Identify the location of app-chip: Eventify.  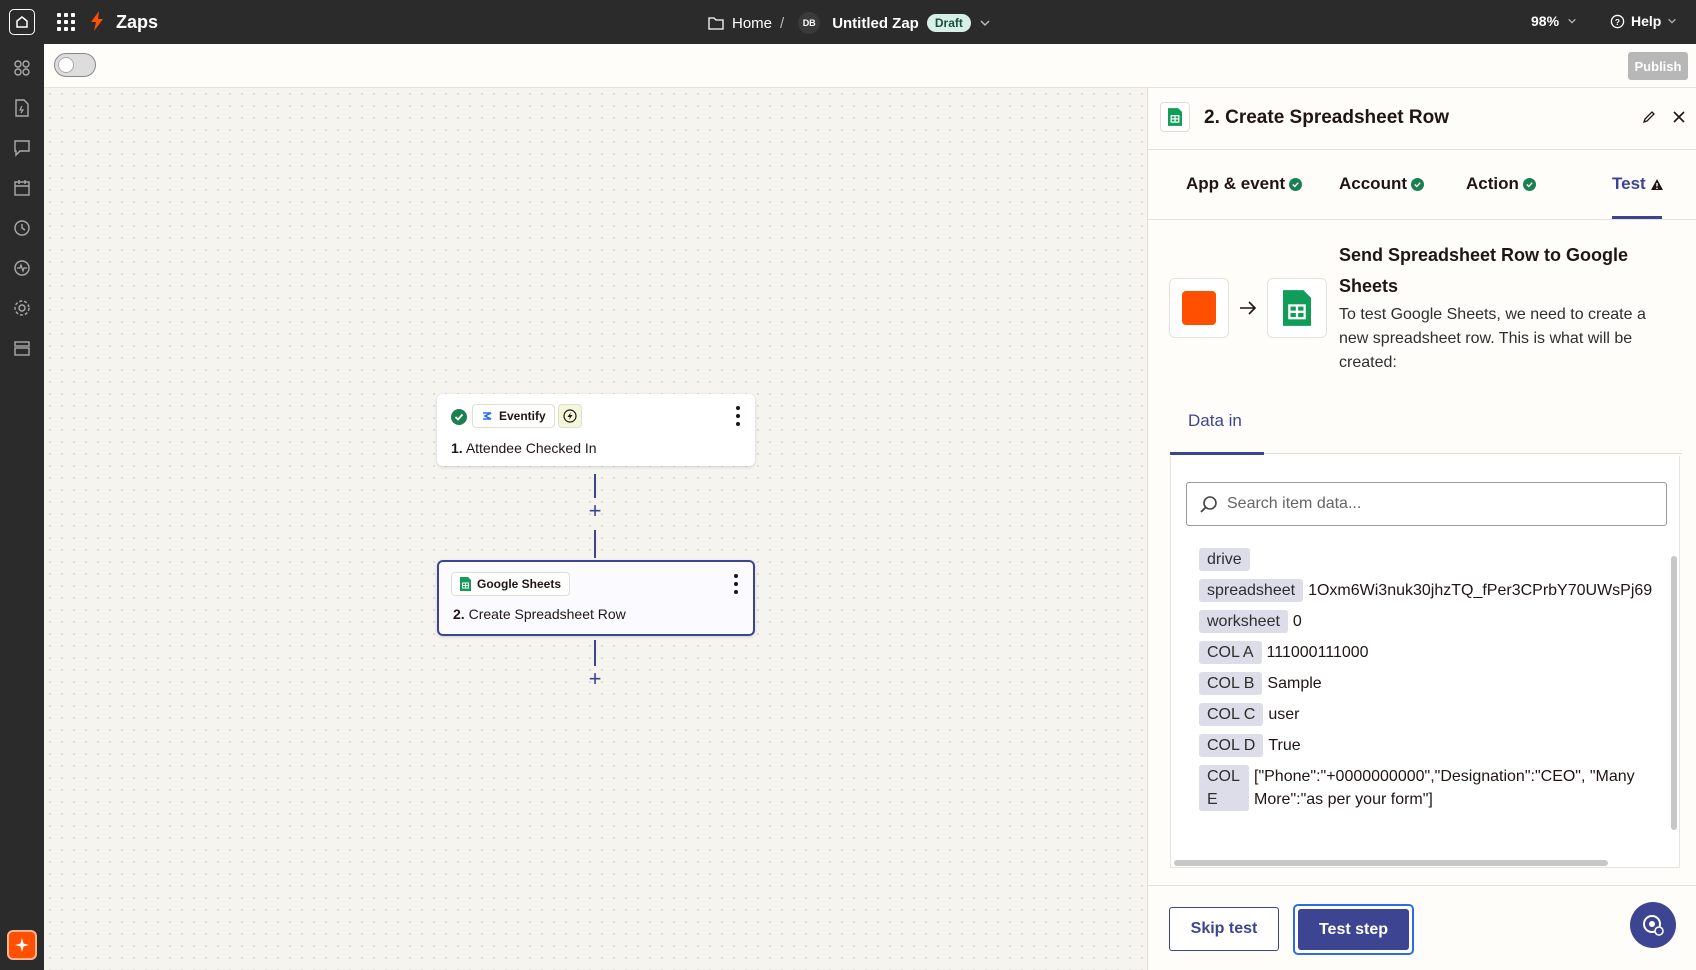
(513, 416).